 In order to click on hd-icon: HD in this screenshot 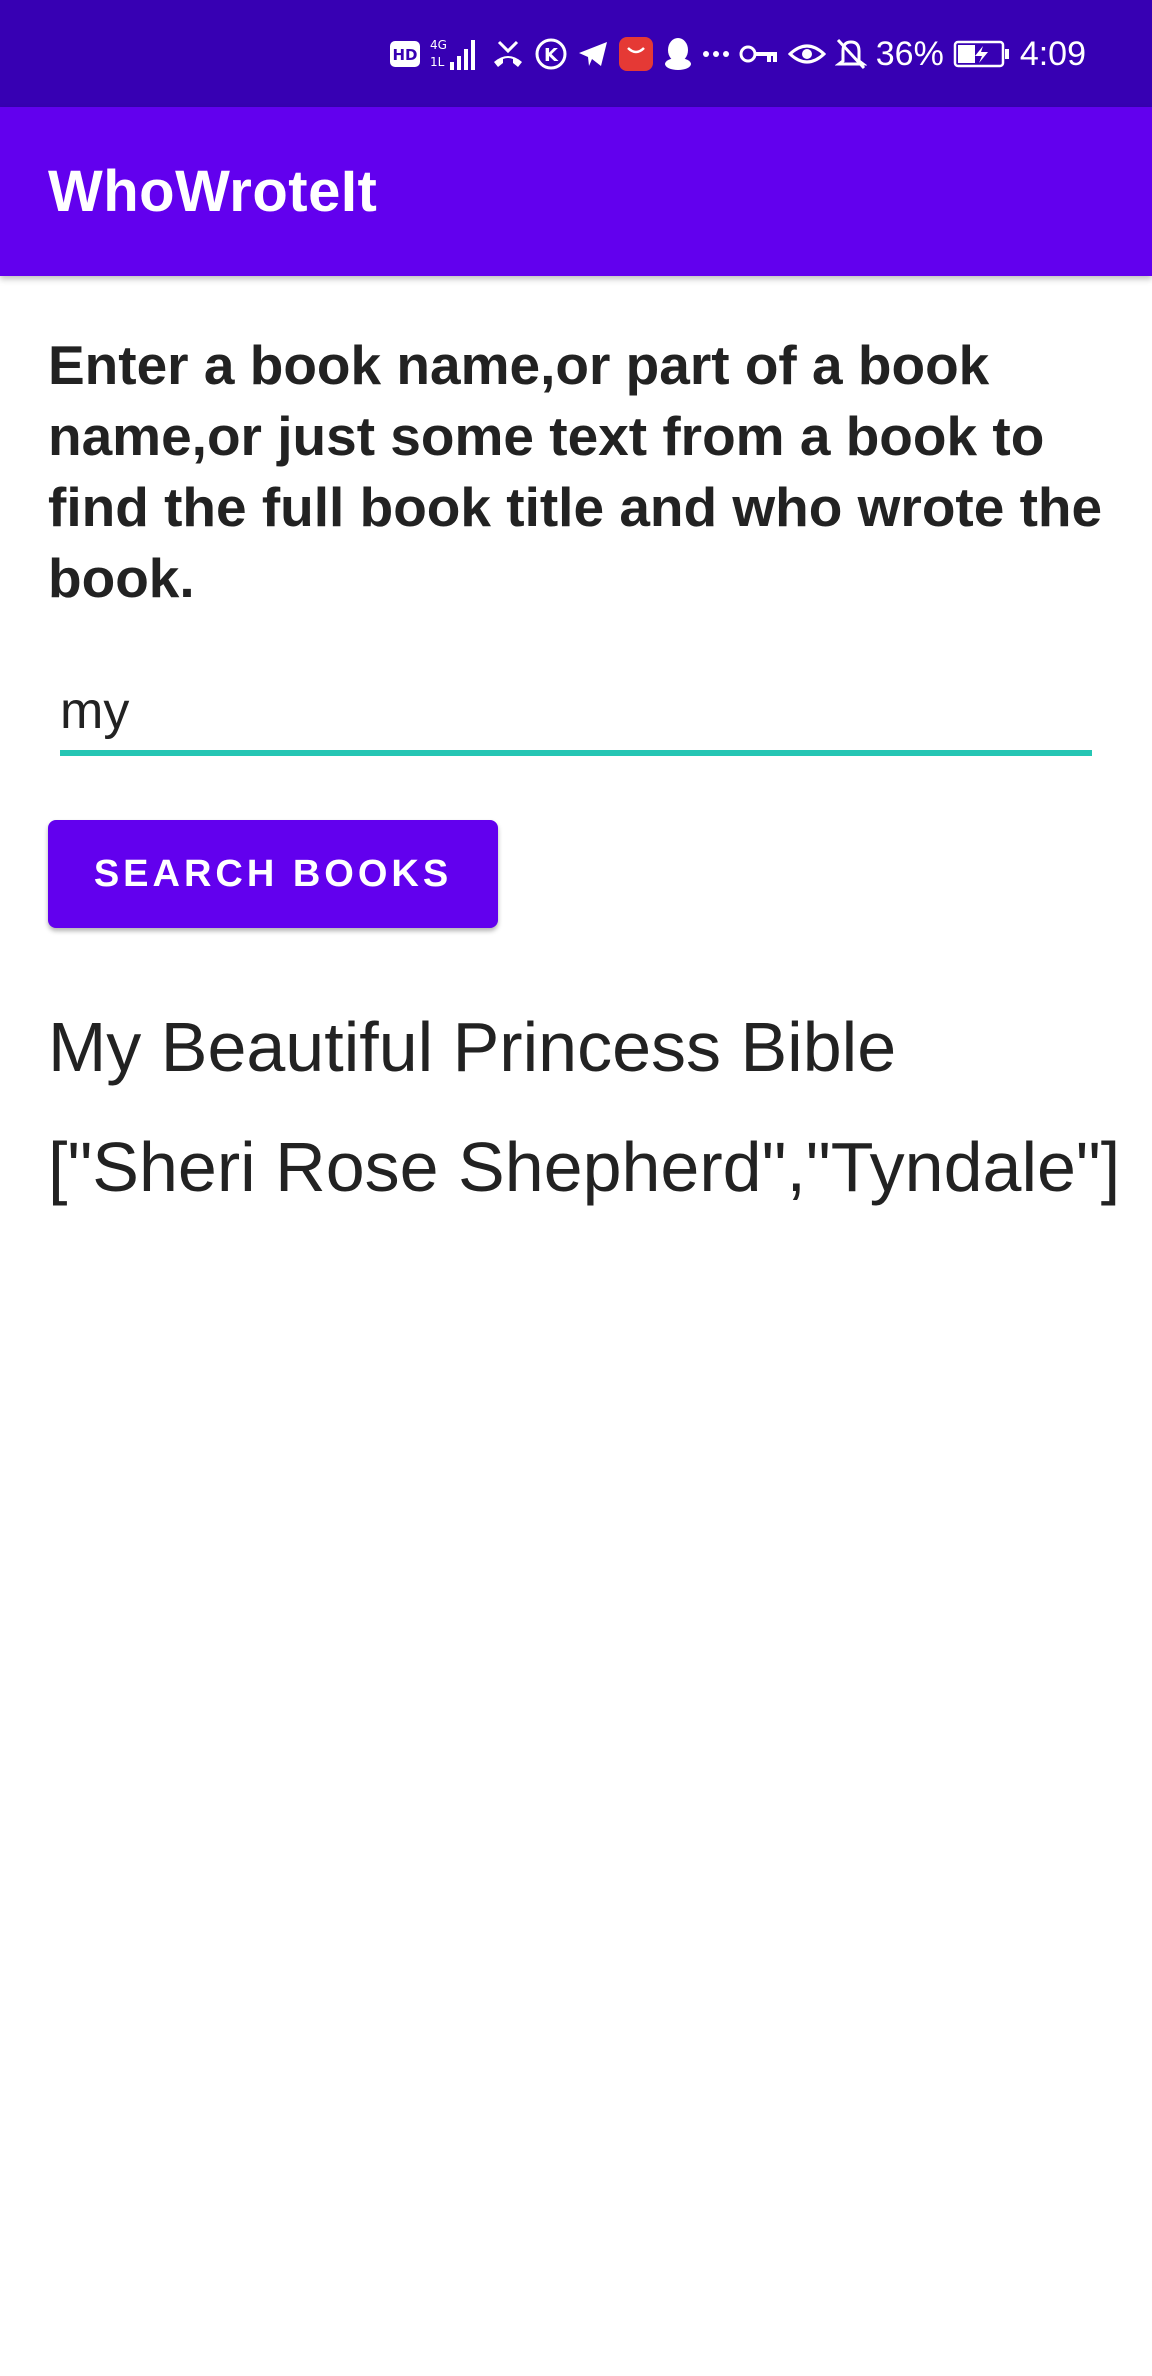, I will do `click(405, 54)`.